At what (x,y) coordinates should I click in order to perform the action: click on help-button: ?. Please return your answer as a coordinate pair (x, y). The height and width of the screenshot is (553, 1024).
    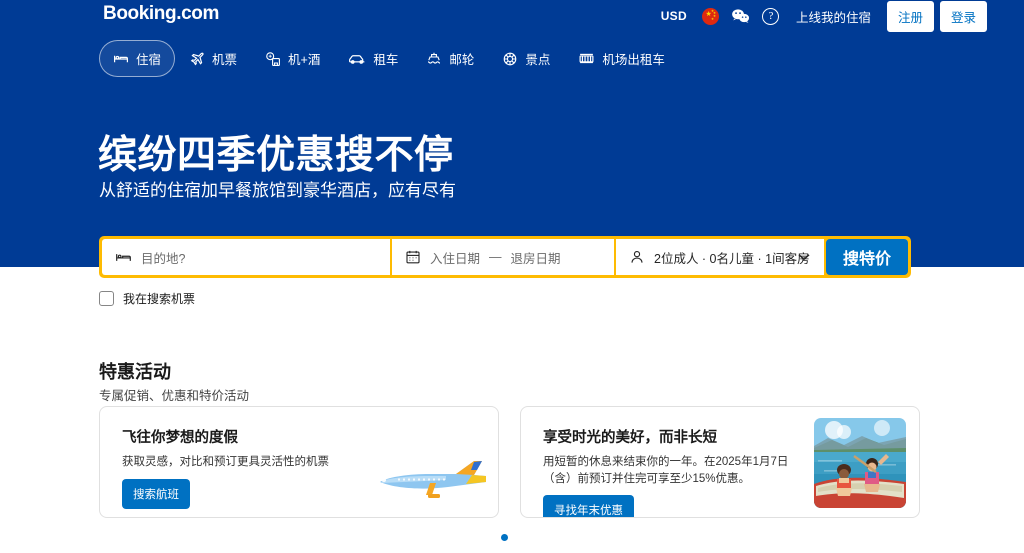
    Looking at the image, I should click on (771, 16).